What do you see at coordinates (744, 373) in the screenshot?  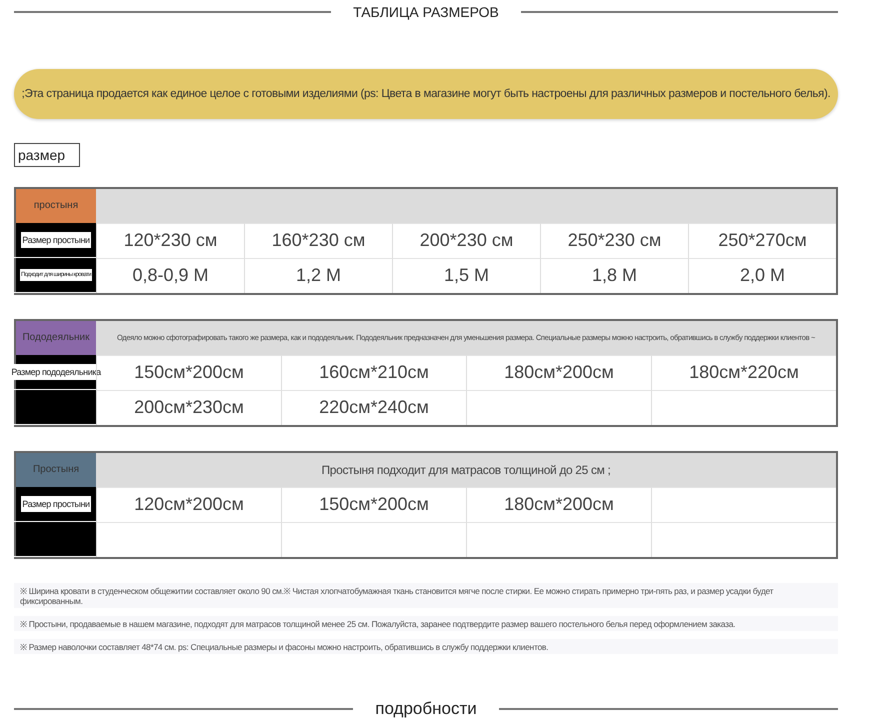 I see `table-cell: 180см*220см` at bounding box center [744, 373].